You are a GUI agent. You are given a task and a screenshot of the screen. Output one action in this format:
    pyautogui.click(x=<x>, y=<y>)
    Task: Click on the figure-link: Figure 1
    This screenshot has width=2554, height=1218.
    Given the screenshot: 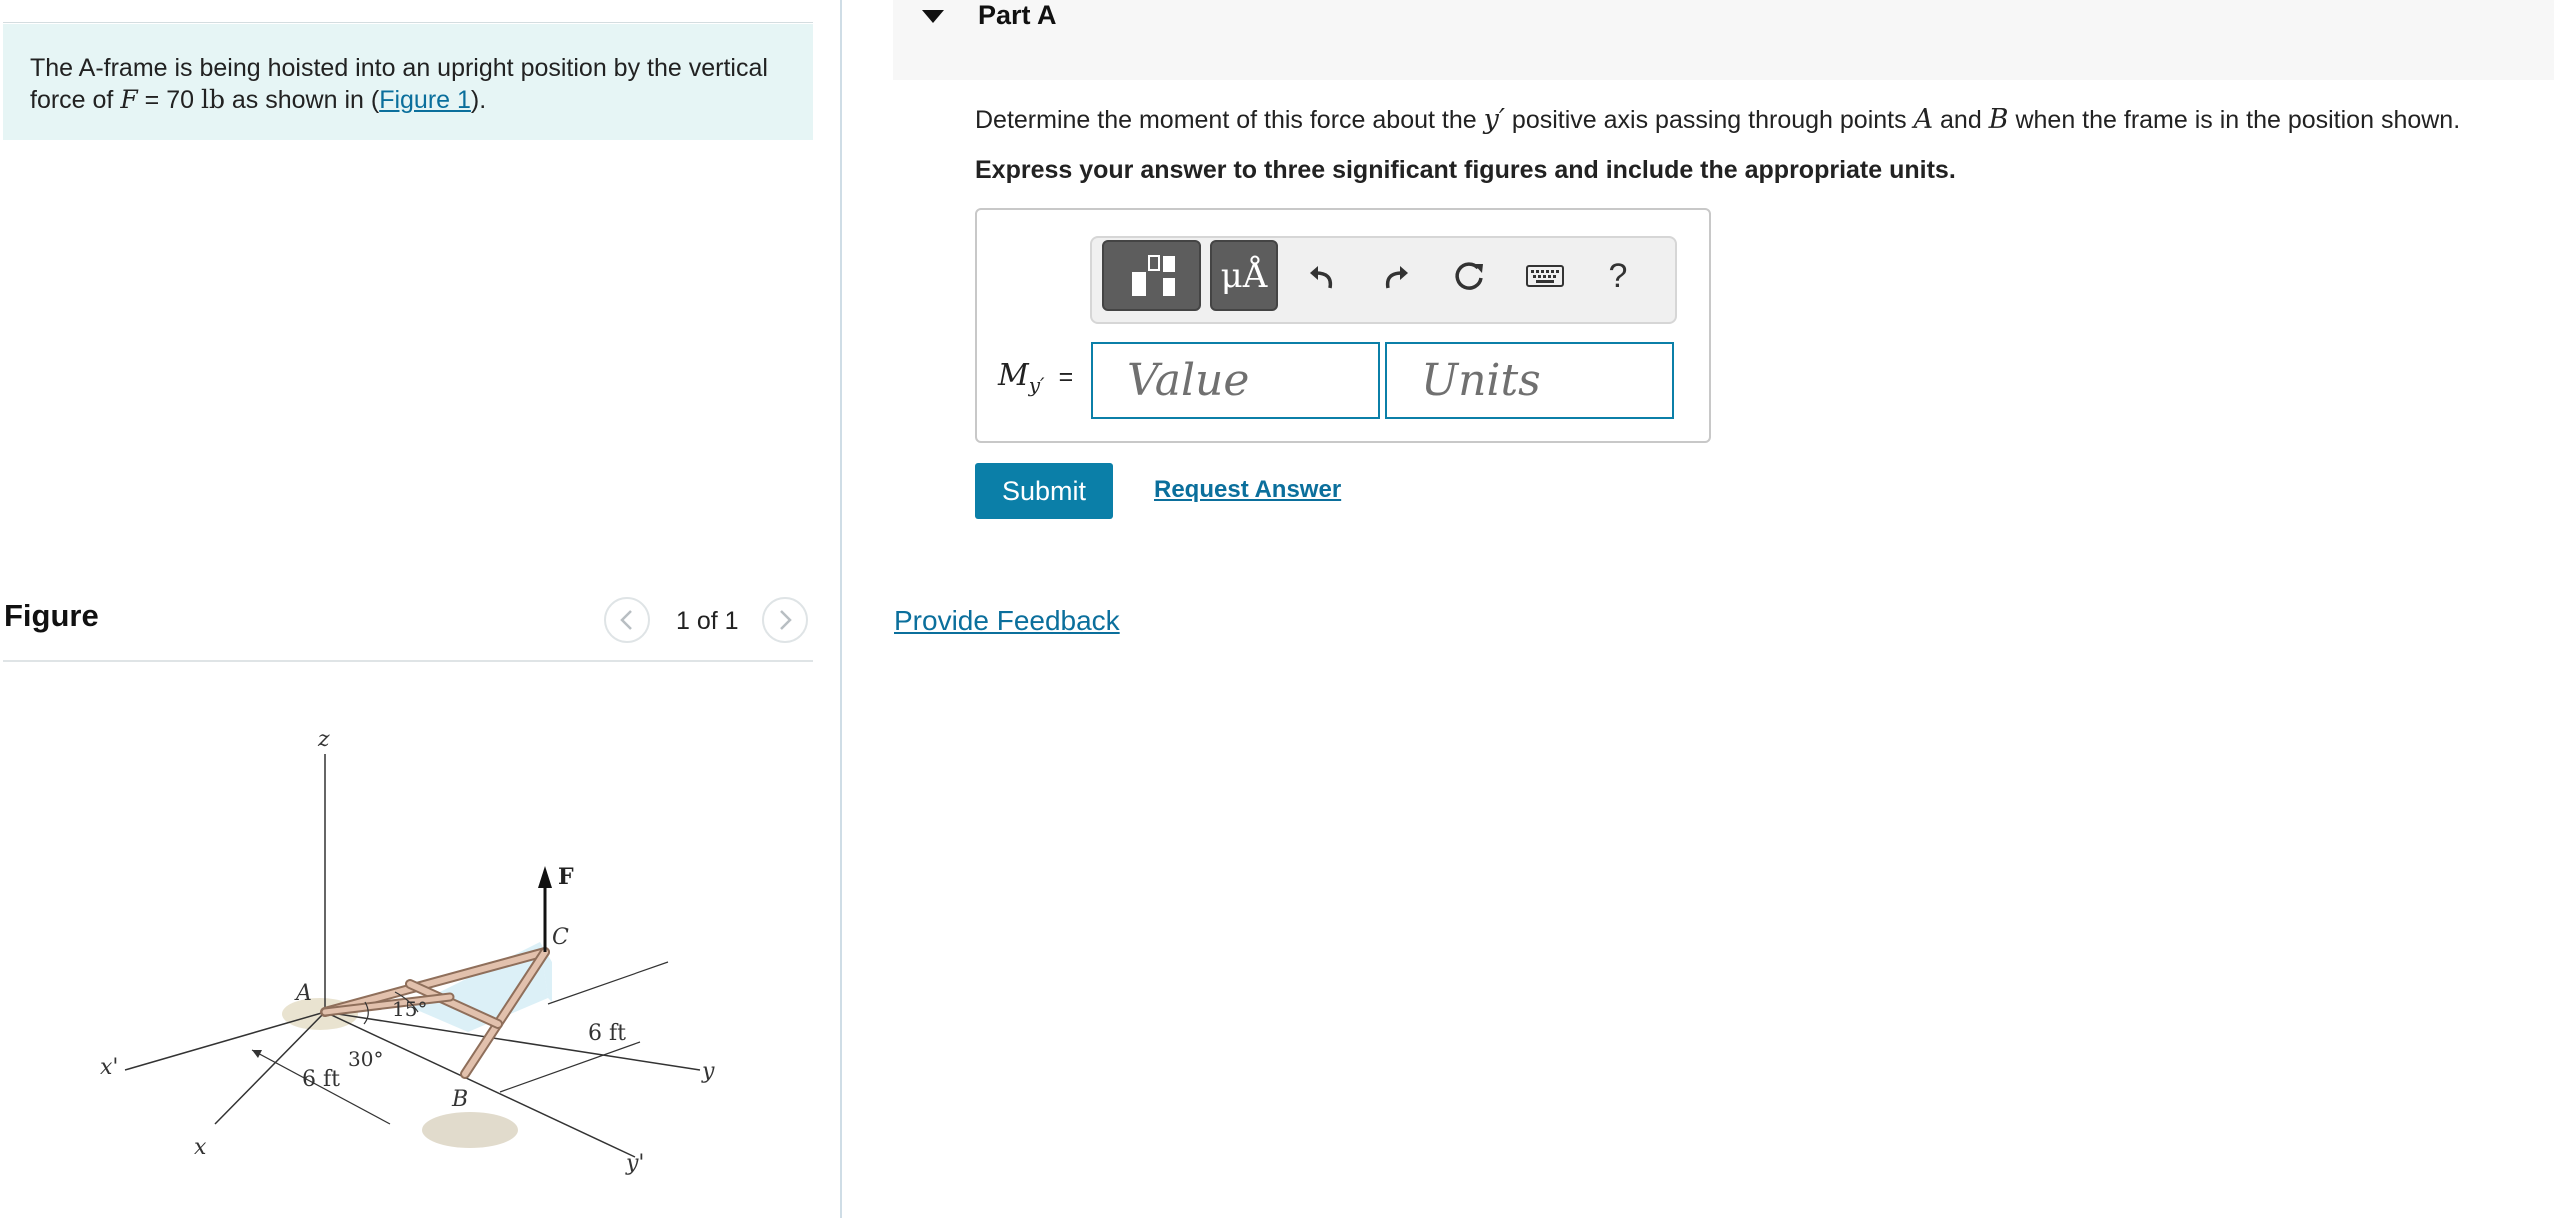 What is the action you would take?
    pyautogui.click(x=425, y=100)
    